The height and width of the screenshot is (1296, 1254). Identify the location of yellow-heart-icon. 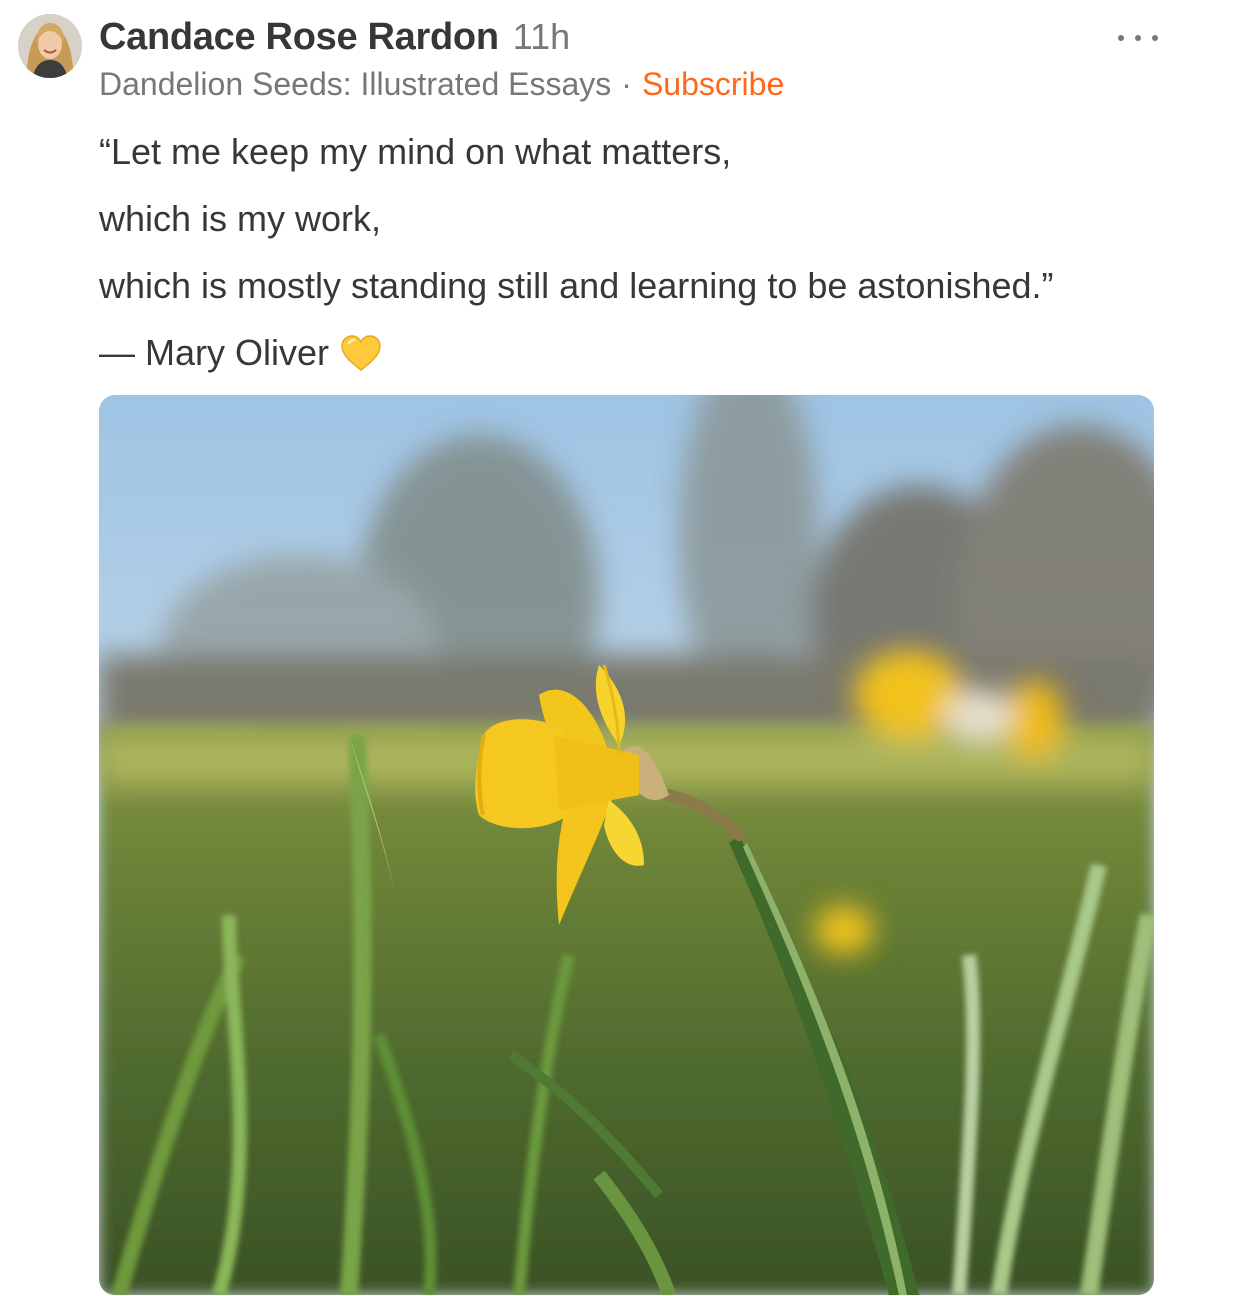
(361, 360).